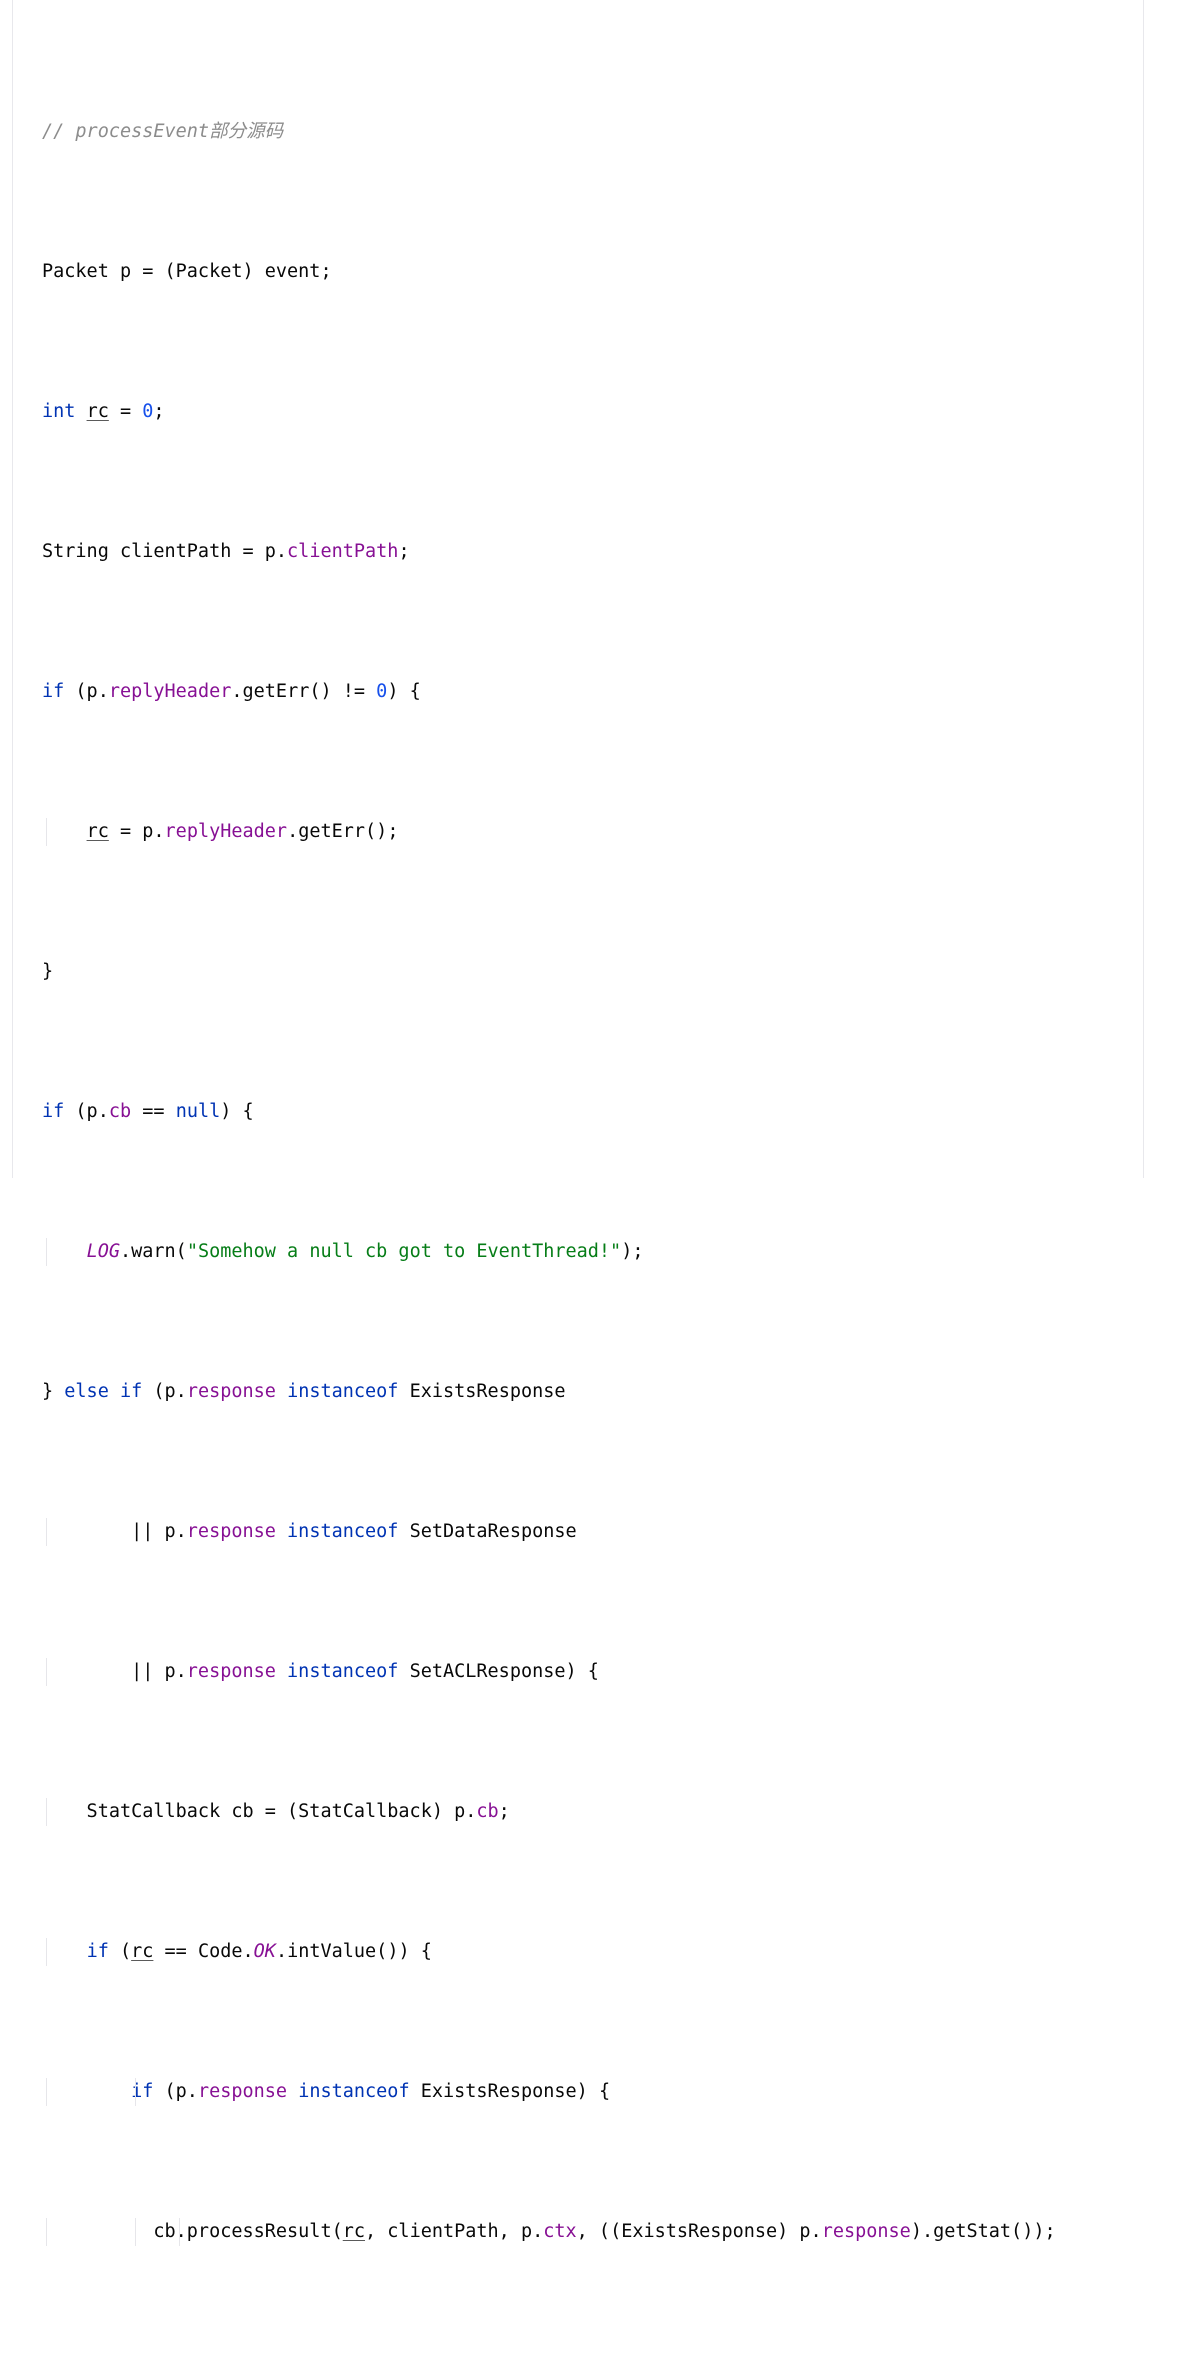 The height and width of the screenshot is (2356, 1181). Describe the element at coordinates (590, 832) in the screenshot. I see `code-line: rc = p.replyHeader.getErr();` at that location.